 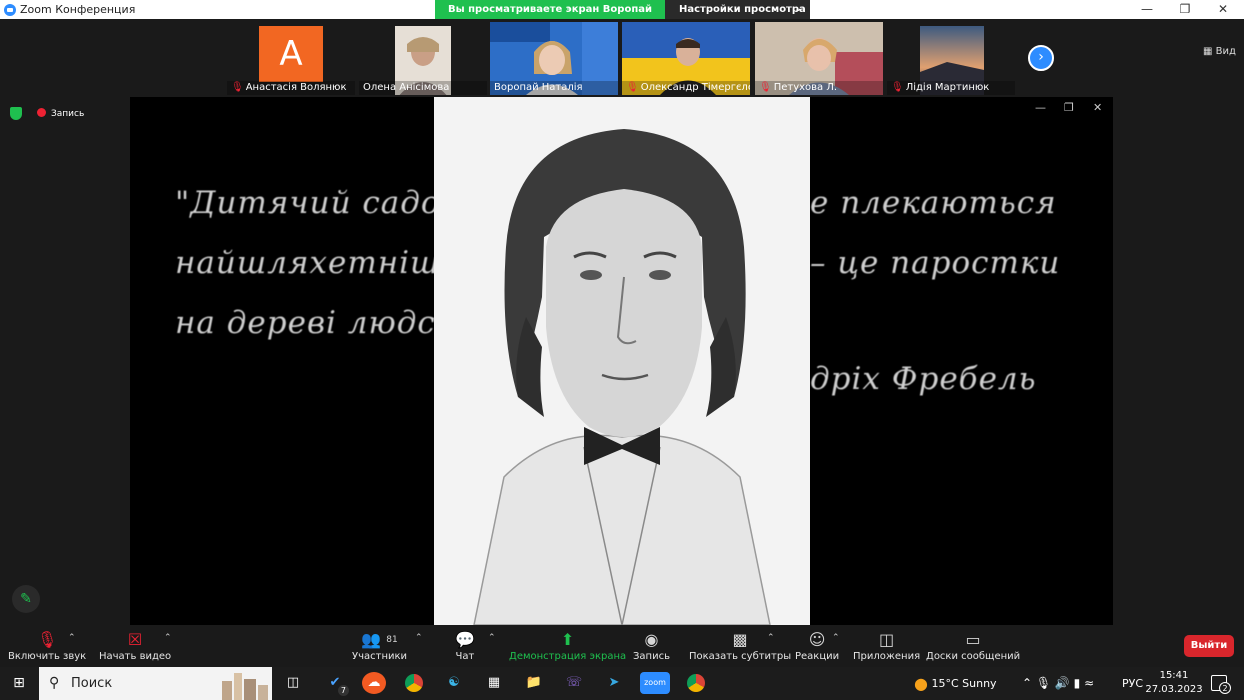 What do you see at coordinates (494, 683) in the screenshot?
I see `store-icon: ▦` at bounding box center [494, 683].